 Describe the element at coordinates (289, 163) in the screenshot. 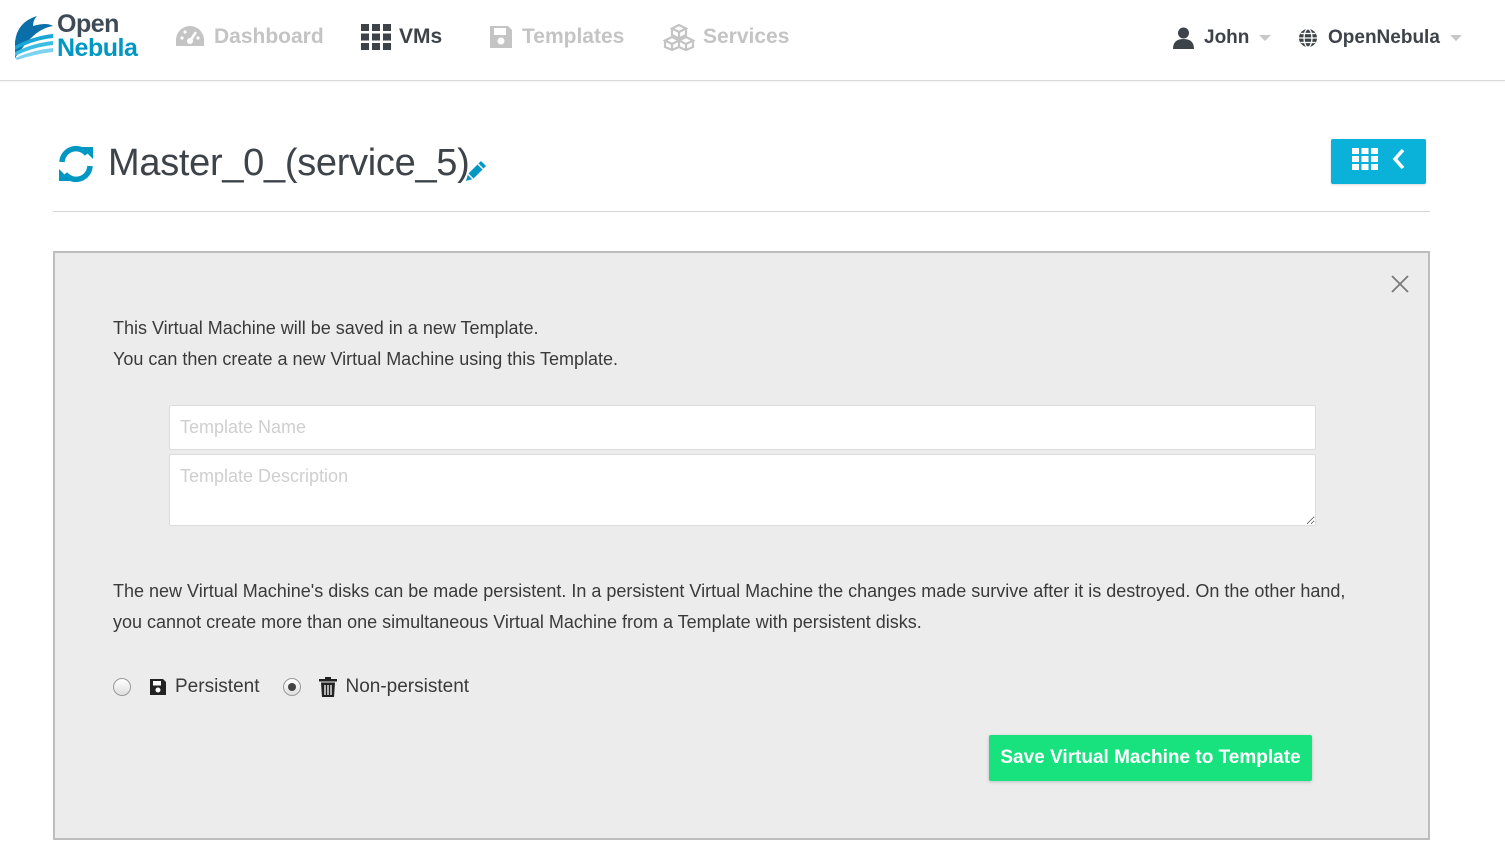

I see `page-title: Master_0_(service_5)` at that location.